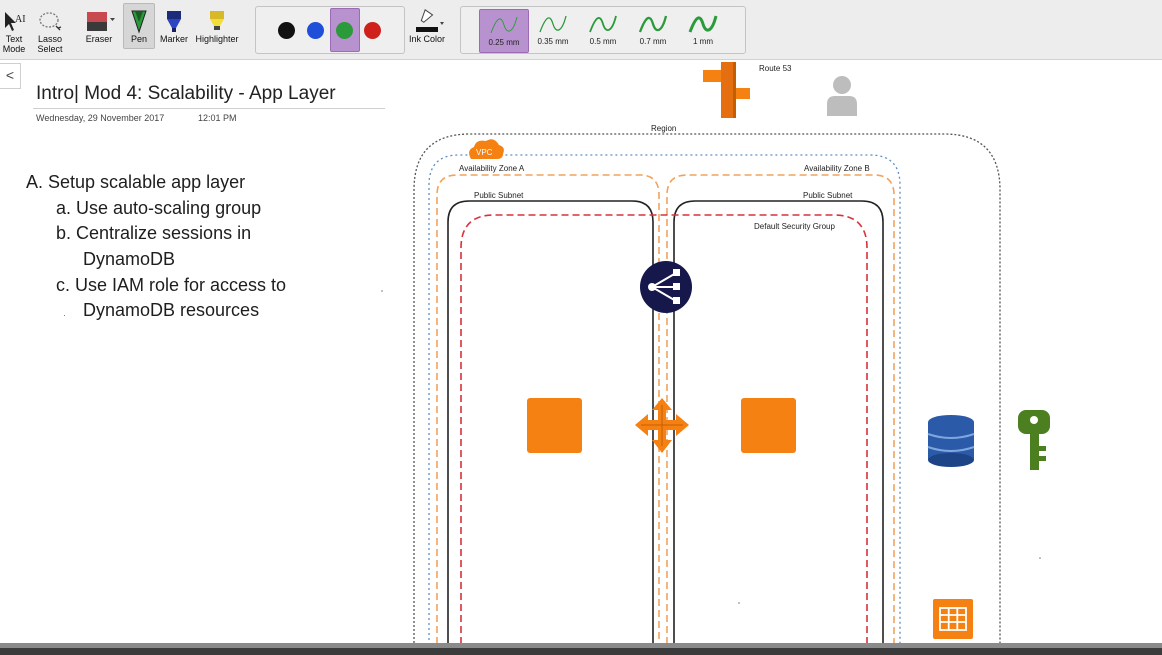 The height and width of the screenshot is (655, 1162). Describe the element at coordinates (842, 96) in the screenshot. I see `user-icon` at that location.